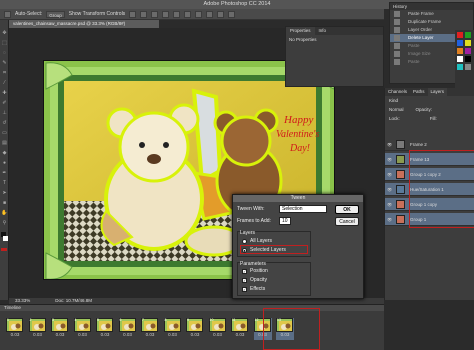  I want to click on stamp-icon: ⊥, so click(4, 113).